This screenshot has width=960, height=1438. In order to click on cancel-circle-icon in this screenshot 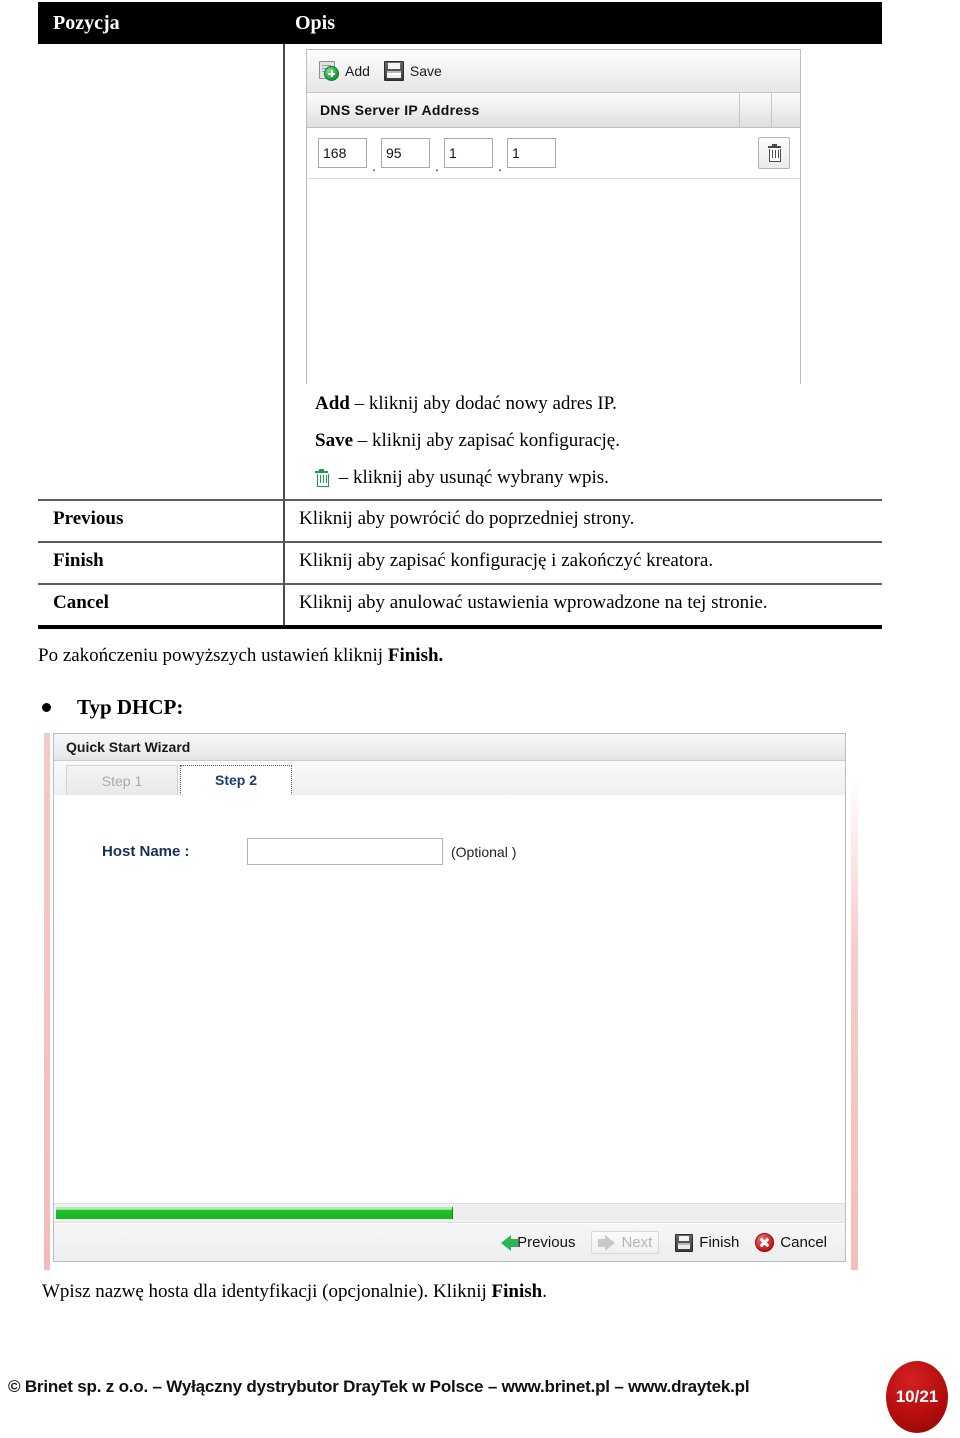, I will do `click(765, 1242)`.